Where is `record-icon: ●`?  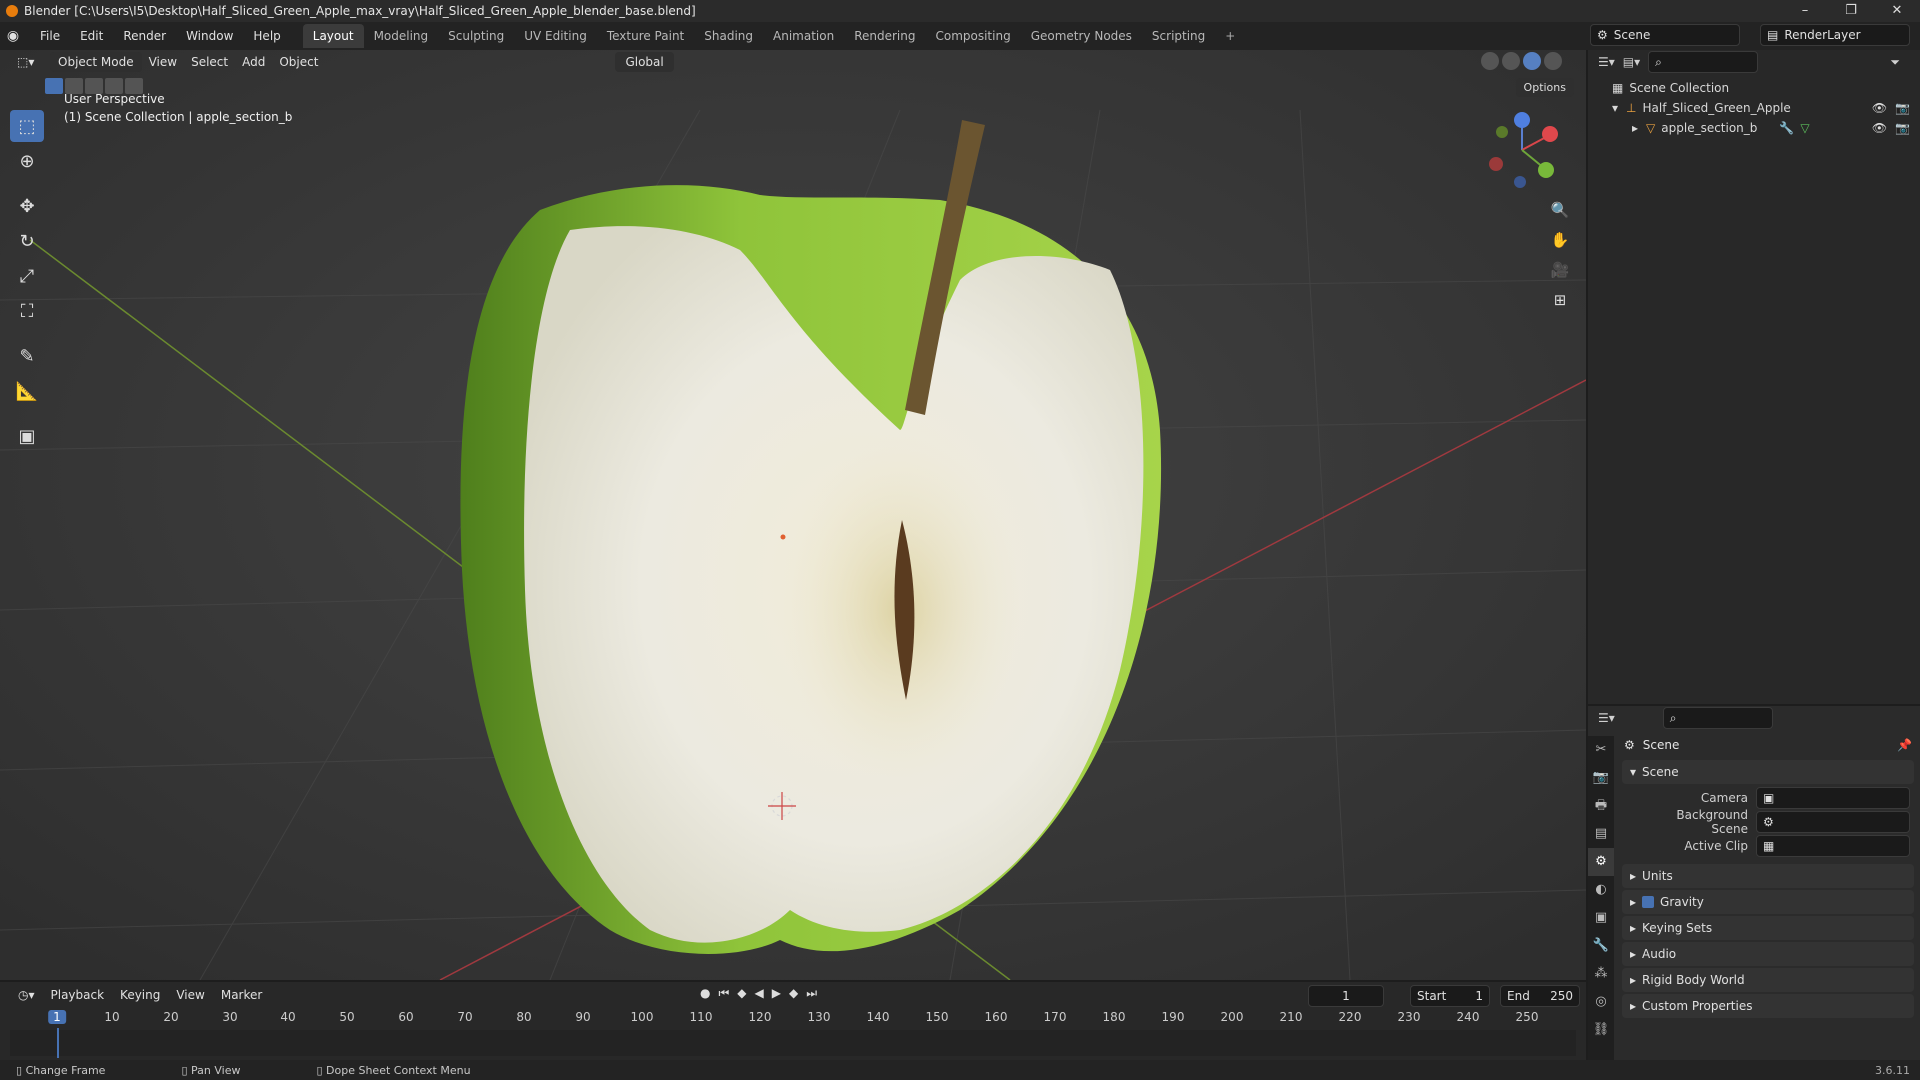
record-icon: ● is located at coordinates (705, 993).